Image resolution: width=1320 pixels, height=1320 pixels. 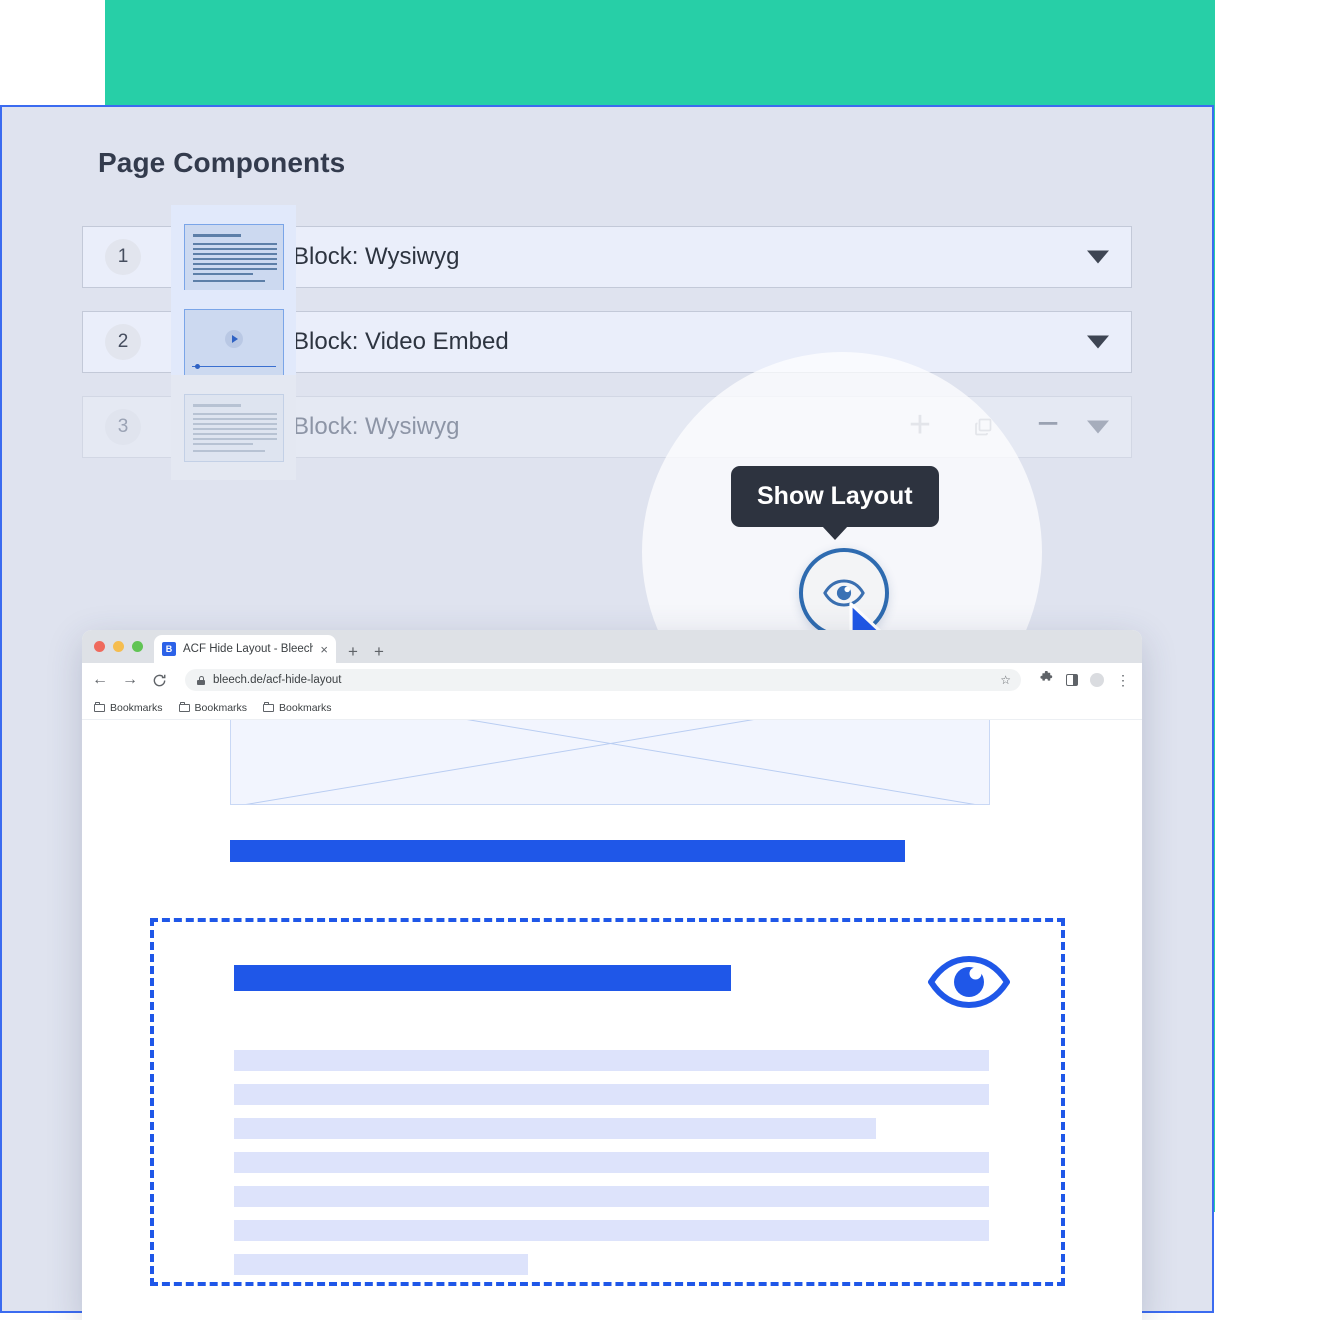 I want to click on remove-block-button: −, so click(x=1048, y=427).